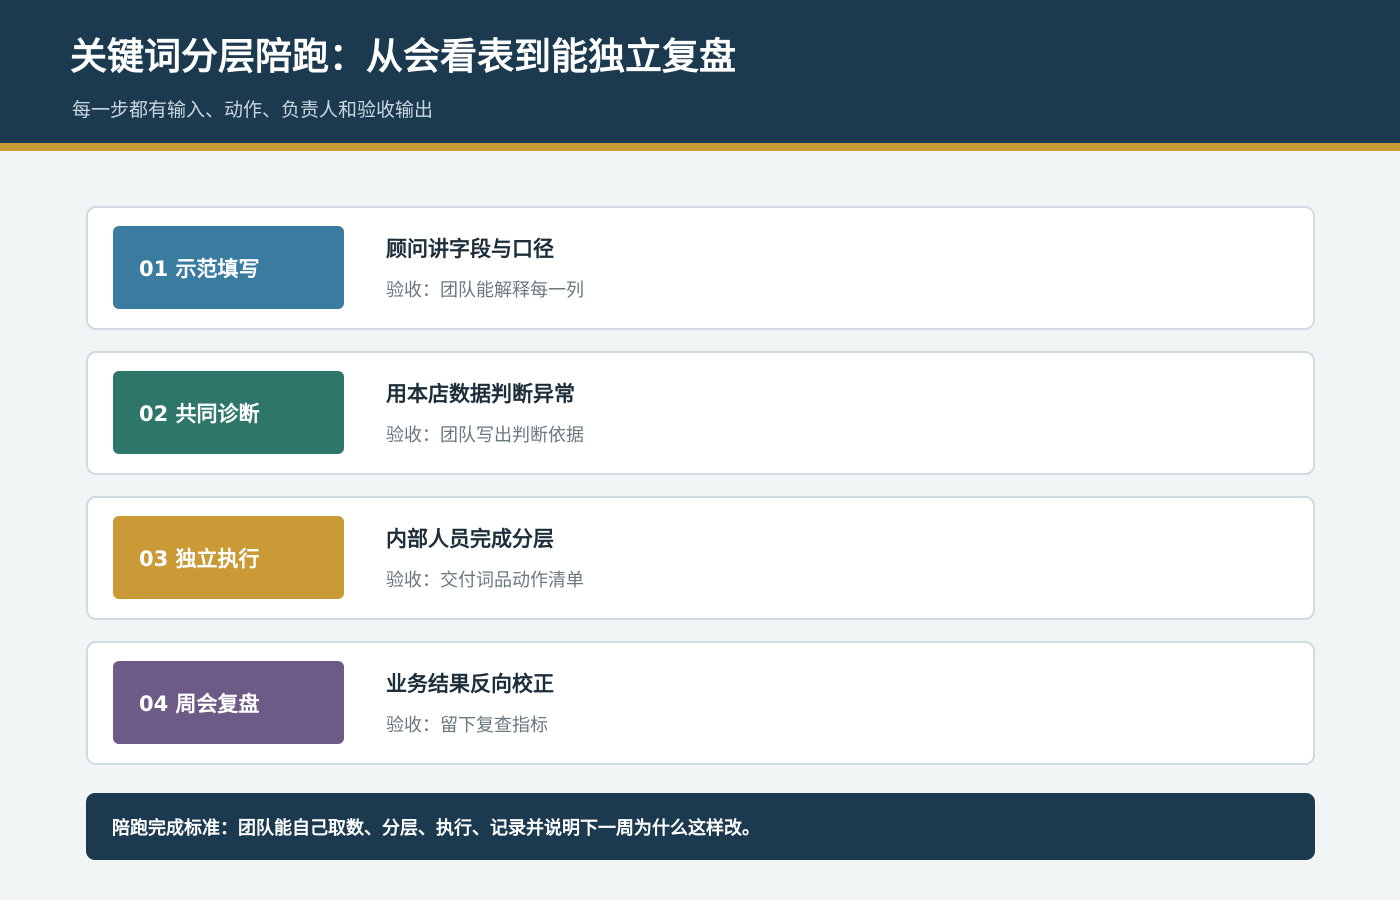 This screenshot has height=900, width=1400. What do you see at coordinates (228, 267) in the screenshot?
I see `step-badge: 01 示范填写` at bounding box center [228, 267].